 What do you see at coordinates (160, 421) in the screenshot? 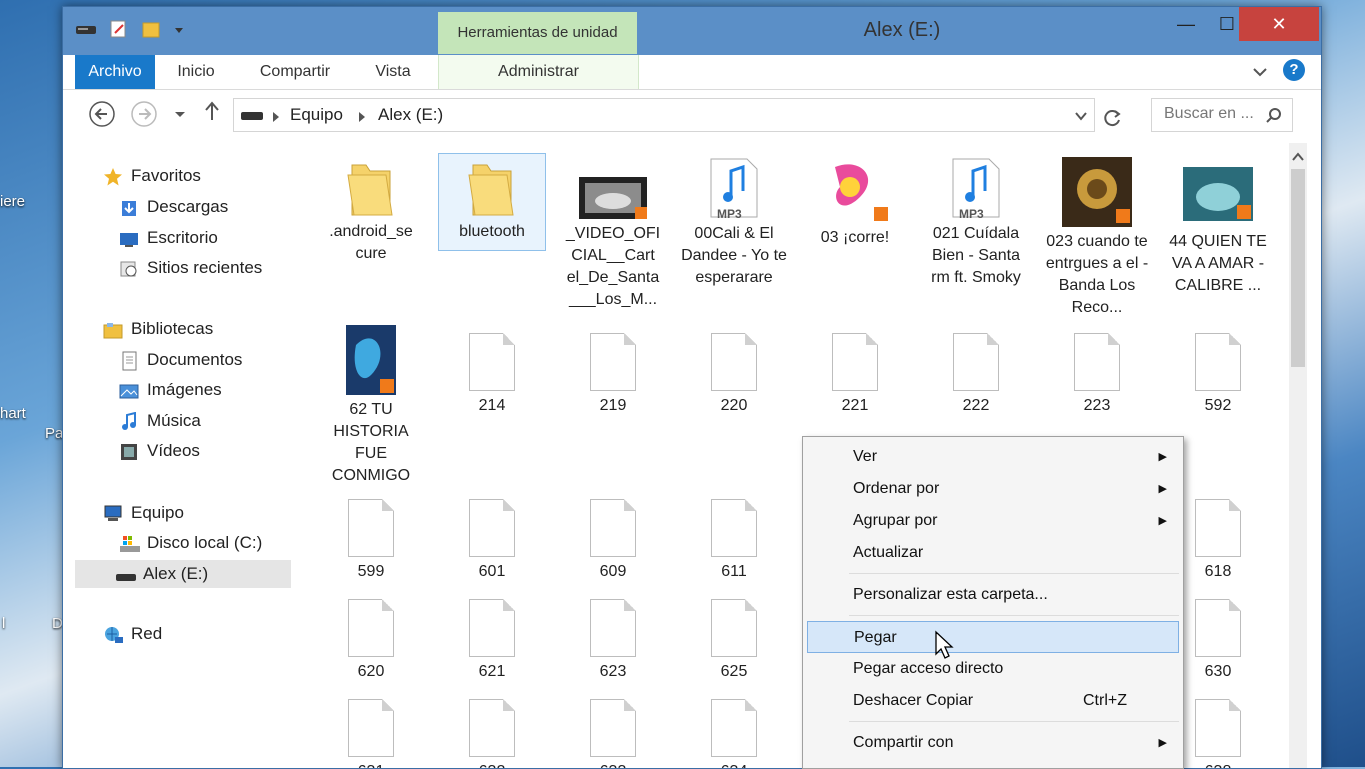
I see `nav-musica: Música` at bounding box center [160, 421].